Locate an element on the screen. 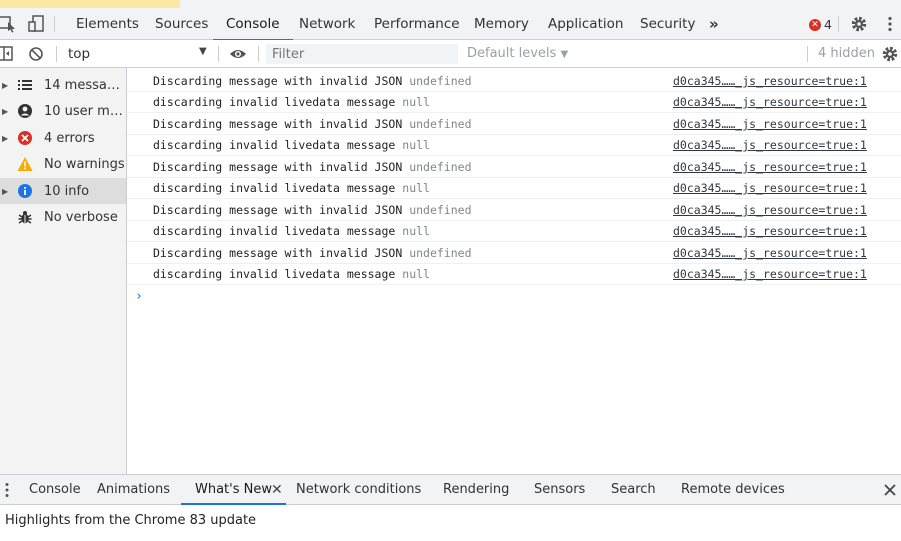  error-count-badge: ✕ 4 is located at coordinates (820, 24).